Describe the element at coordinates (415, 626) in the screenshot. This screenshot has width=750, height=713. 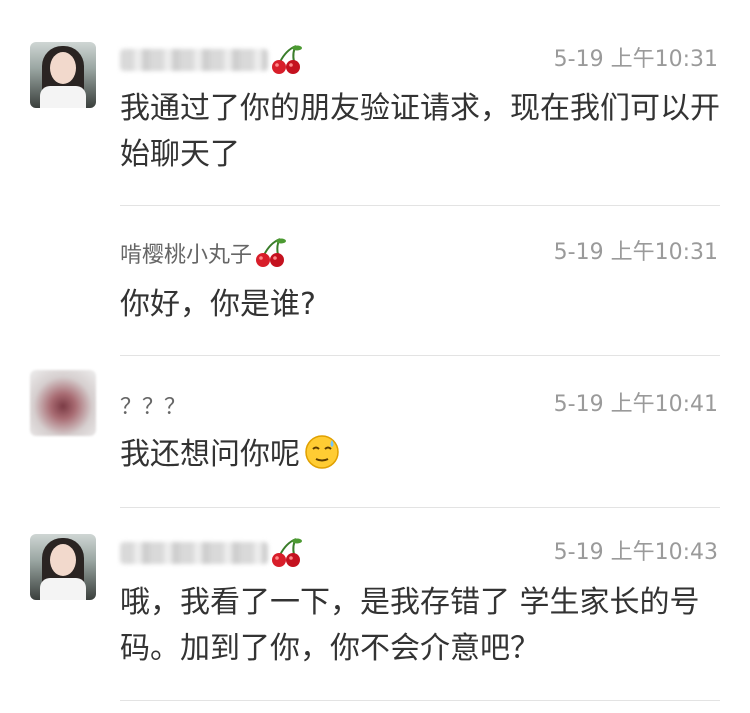
I see `message-text: 哦，我看了一下，是我存错了 学生家长的号码。加到了你，你不会介意吧？` at that location.